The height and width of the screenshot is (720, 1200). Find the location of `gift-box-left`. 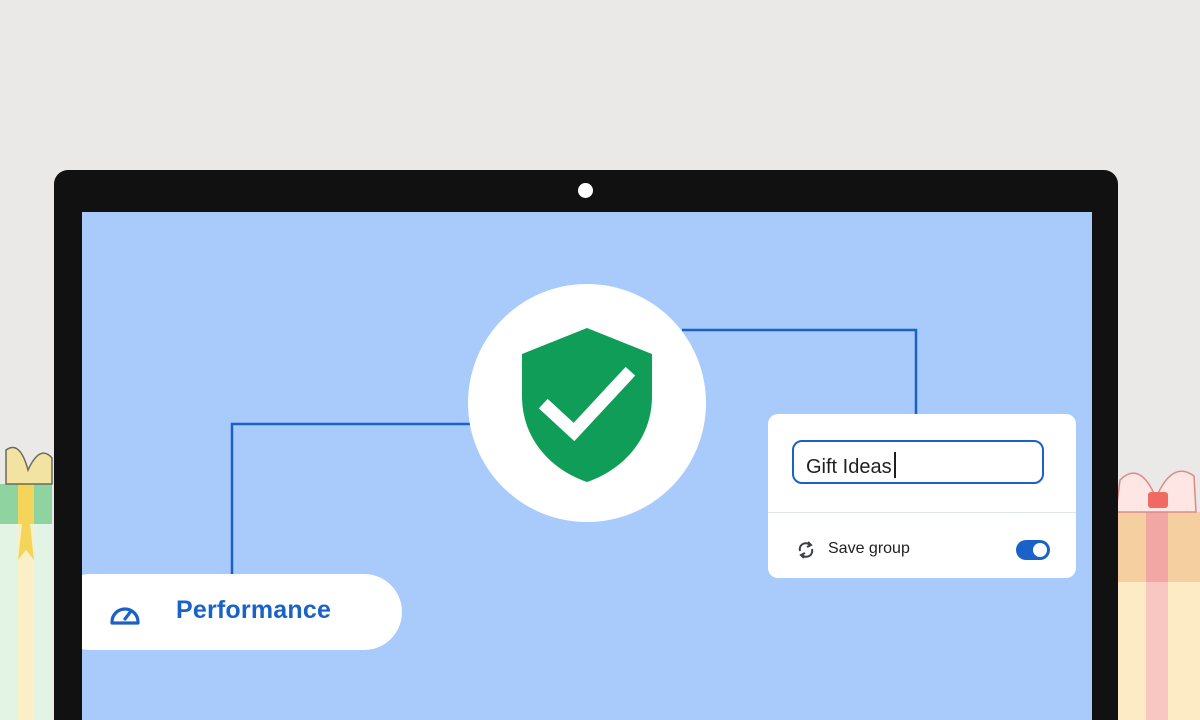

gift-box-left is located at coordinates (26, 583).